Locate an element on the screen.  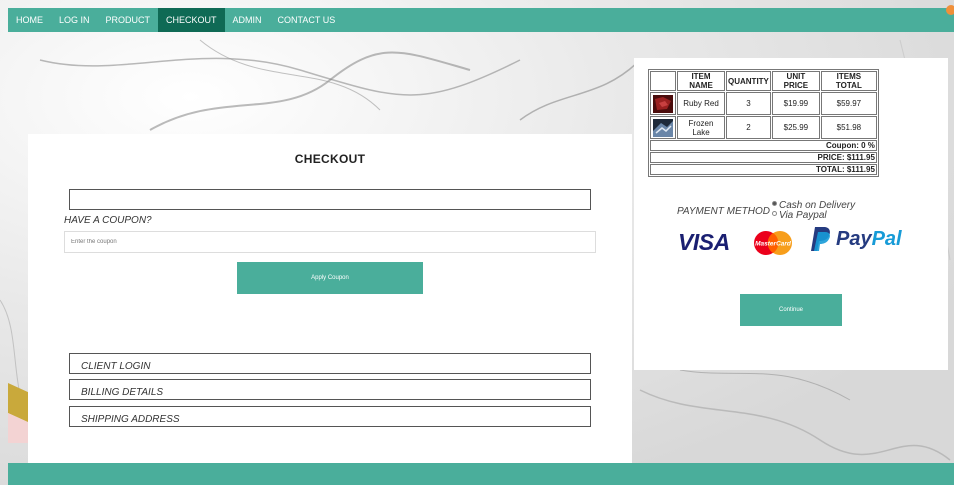
table-row: Ruby Red 3 $19.99 $59.97 is located at coordinates (763, 103).